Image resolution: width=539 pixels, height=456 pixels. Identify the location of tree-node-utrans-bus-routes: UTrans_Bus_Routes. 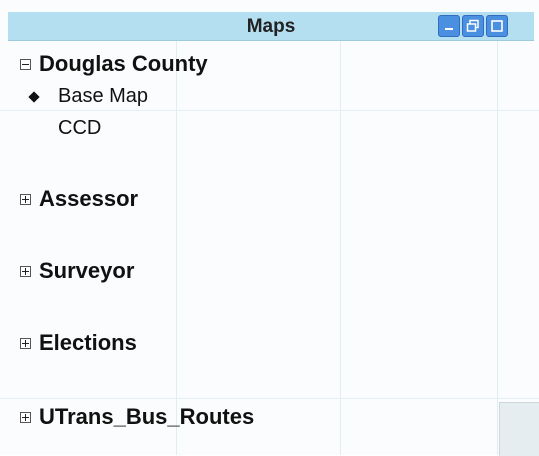
(137, 417).